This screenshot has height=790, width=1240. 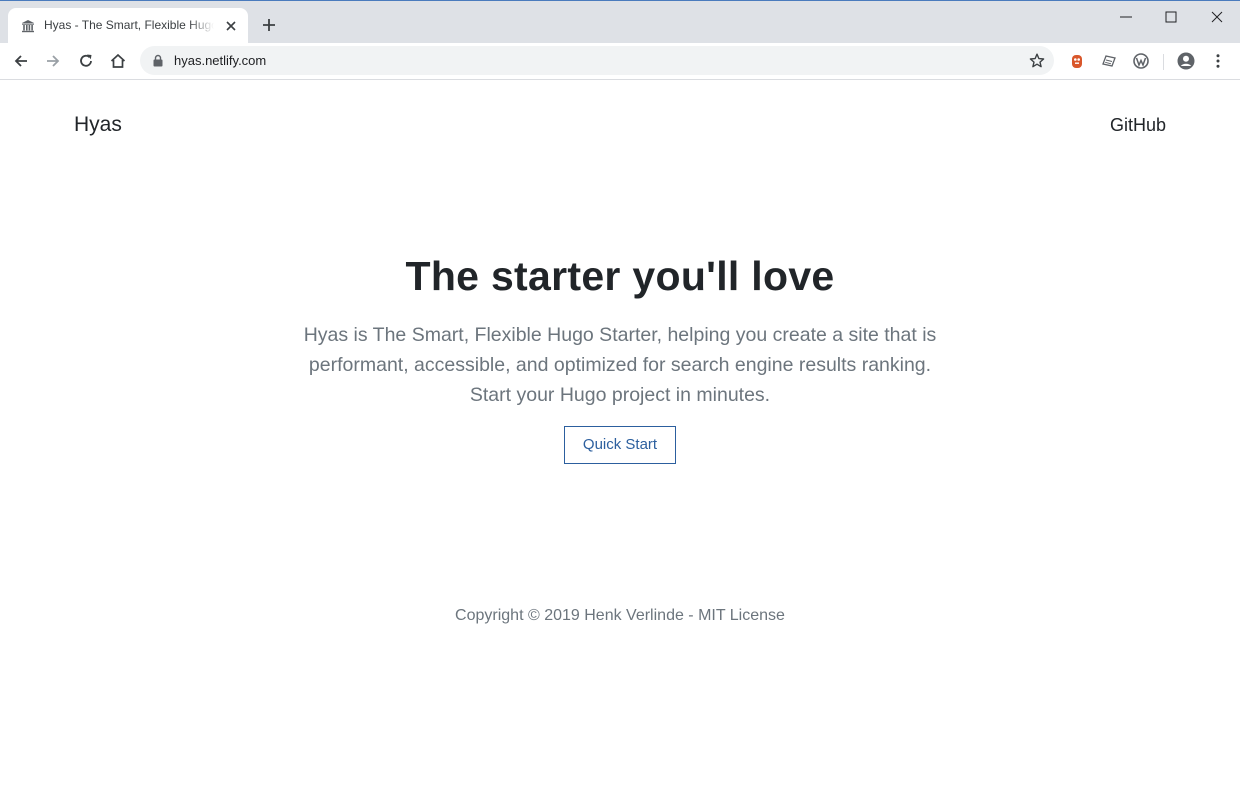 I want to click on tab-title: Hyas - The Smart, Flexible Hugo Starter, so click(x=129, y=25).